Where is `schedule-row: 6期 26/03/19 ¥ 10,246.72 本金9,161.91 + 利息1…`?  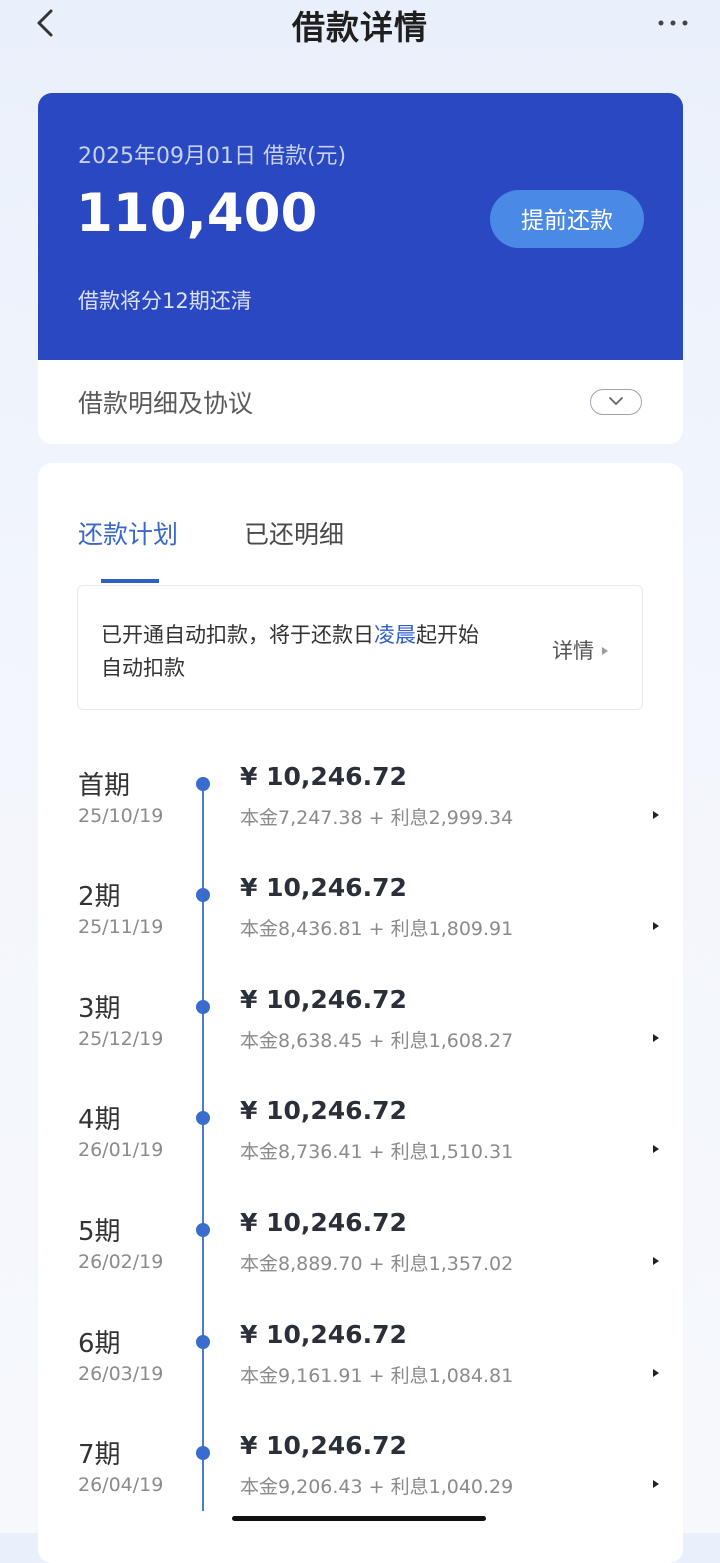 schedule-row: 6期 26/03/19 ¥ 10,246.72 本金9,161.91 + 利息1… is located at coordinates (360, 1371).